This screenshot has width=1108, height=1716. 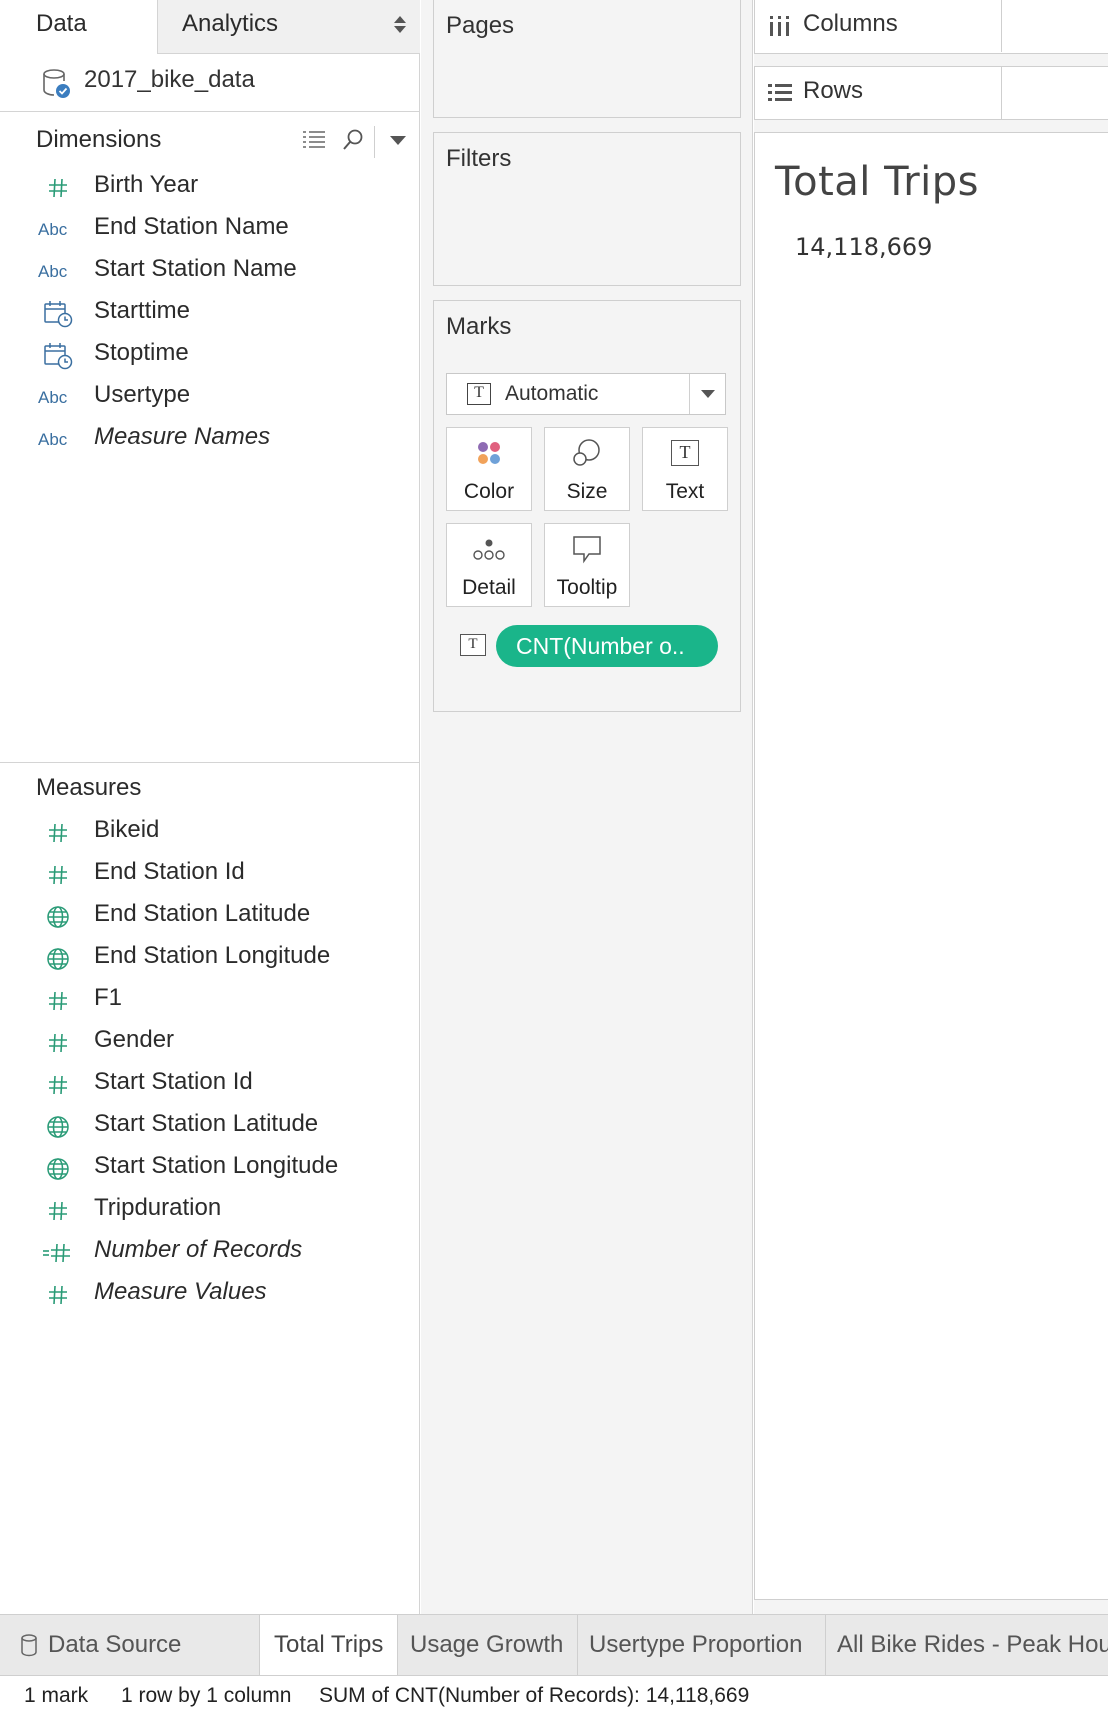 What do you see at coordinates (877, 182) in the screenshot?
I see `viz-title: Total Trips` at bounding box center [877, 182].